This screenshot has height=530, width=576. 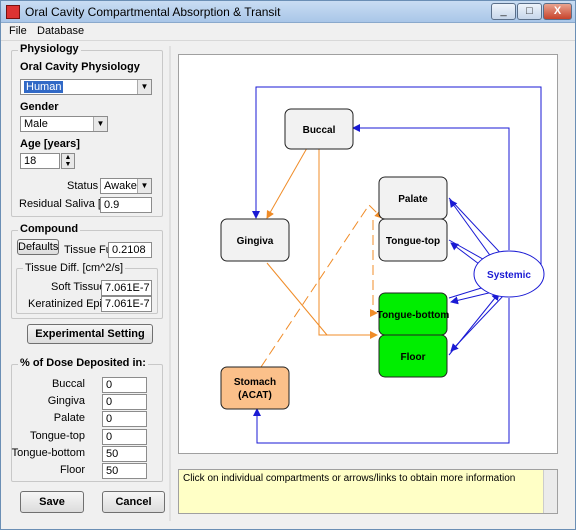 What do you see at coordinates (83, 186) in the screenshot?
I see `status-label: Status` at bounding box center [83, 186].